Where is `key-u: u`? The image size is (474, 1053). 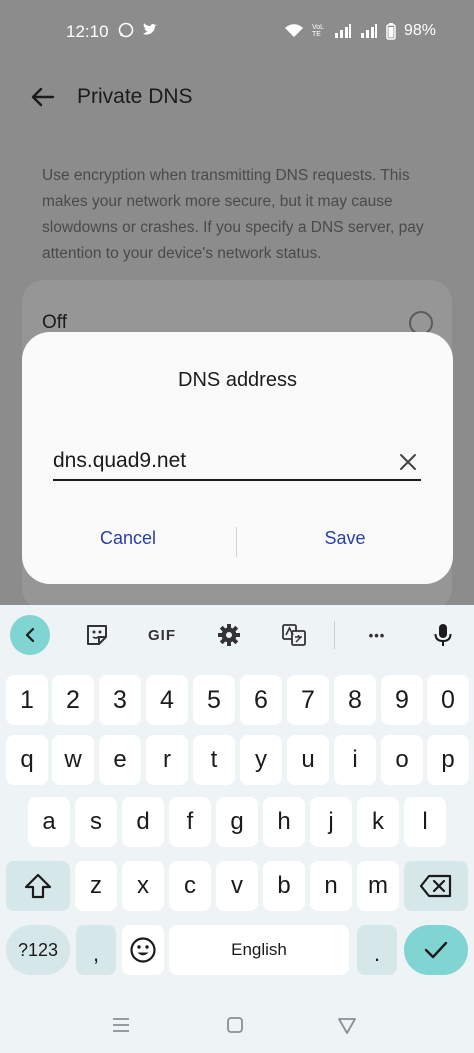 key-u: u is located at coordinates (308, 760).